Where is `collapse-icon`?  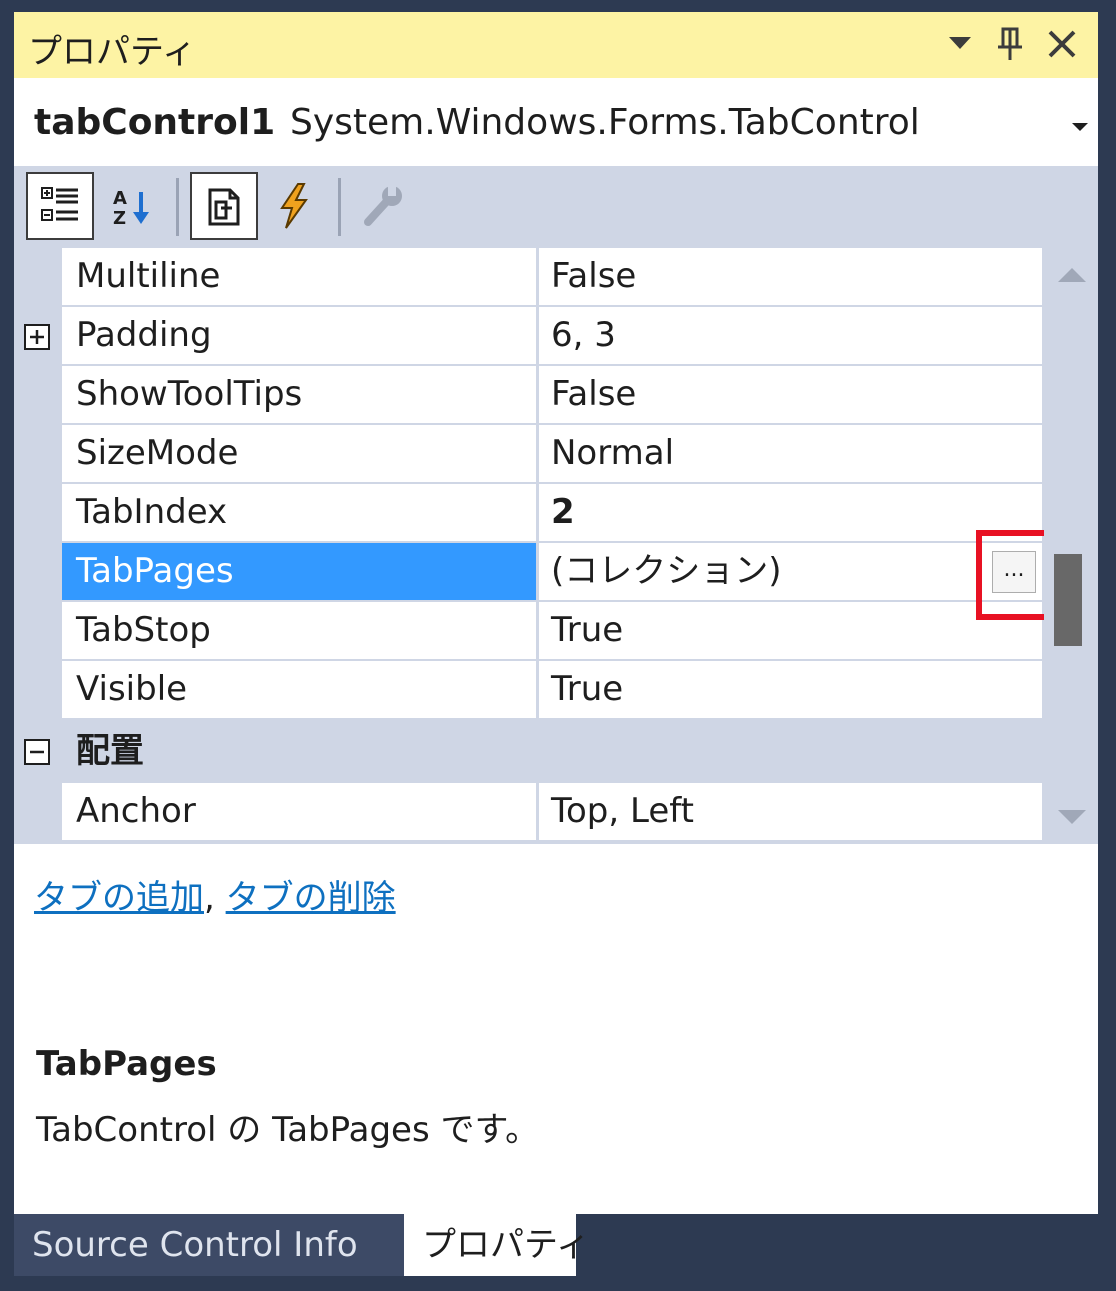 collapse-icon is located at coordinates (37, 752).